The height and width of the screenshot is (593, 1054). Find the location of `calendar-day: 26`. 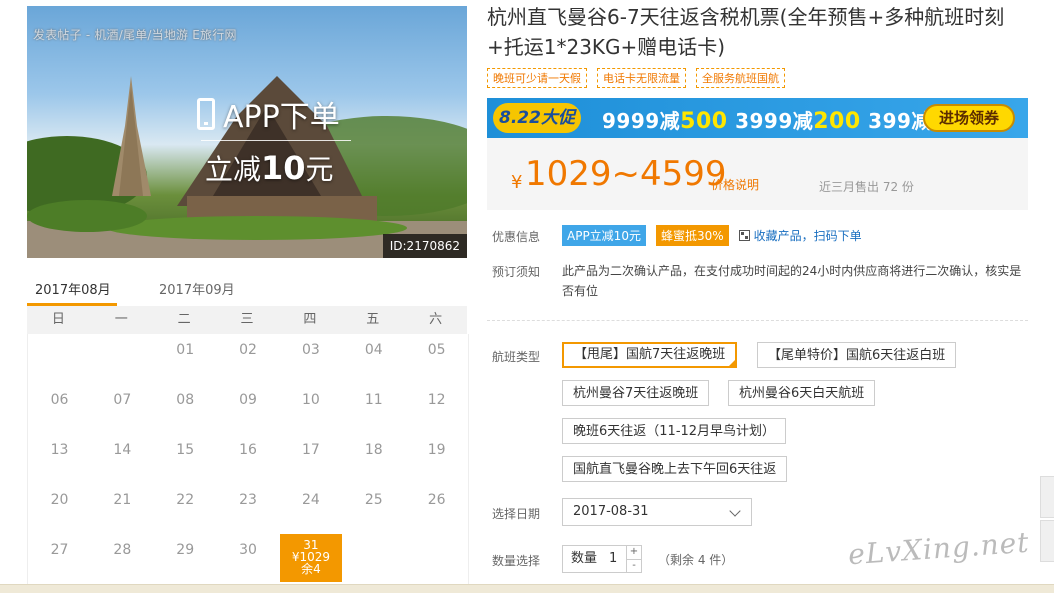

calendar-day: 26 is located at coordinates (436, 500).